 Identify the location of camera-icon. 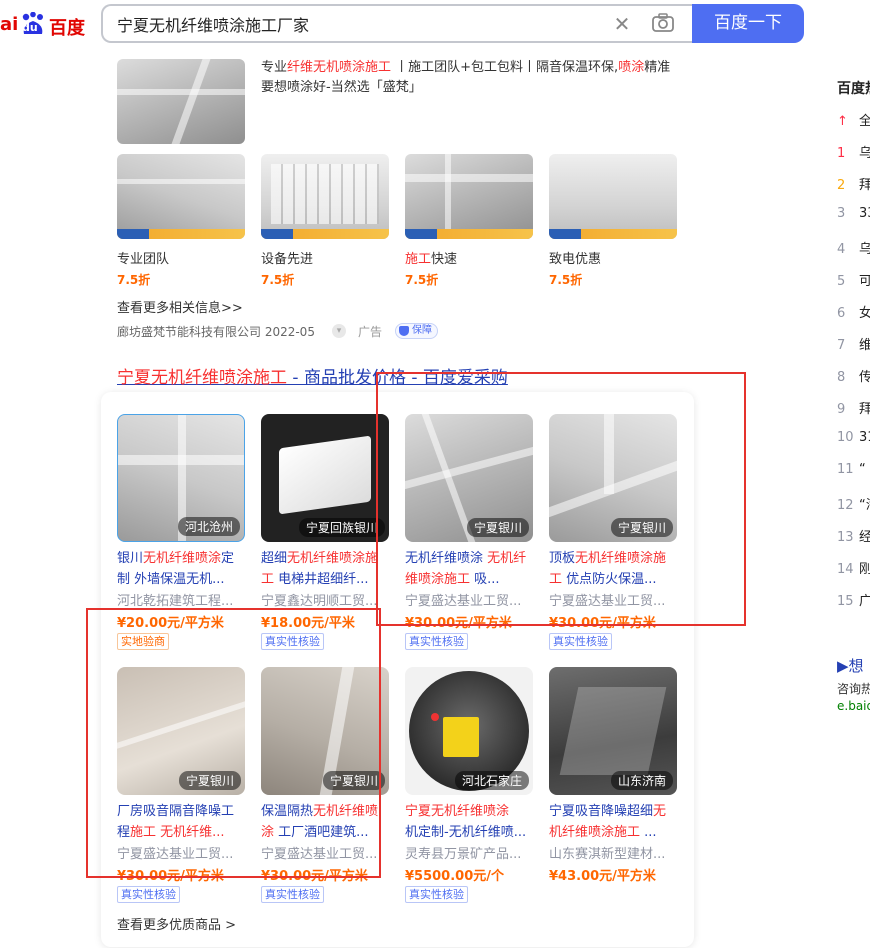
(665, 24).